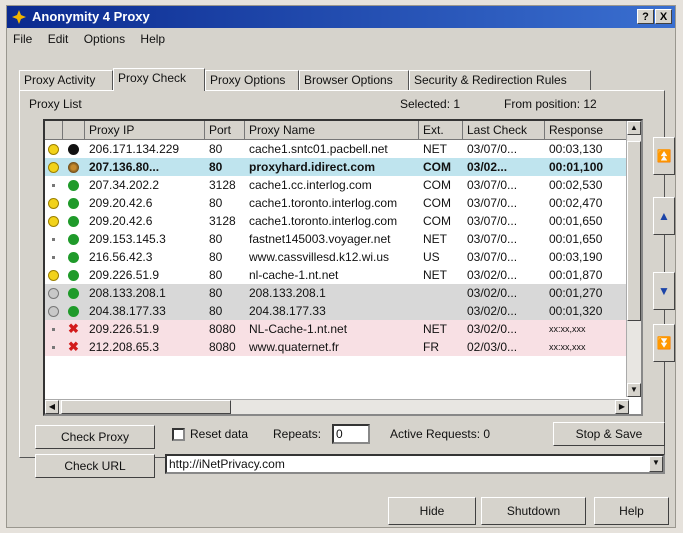 This screenshot has height=533, width=683. Describe the element at coordinates (664, 343) in the screenshot. I see `move-bottom-icon: ⏬` at that location.